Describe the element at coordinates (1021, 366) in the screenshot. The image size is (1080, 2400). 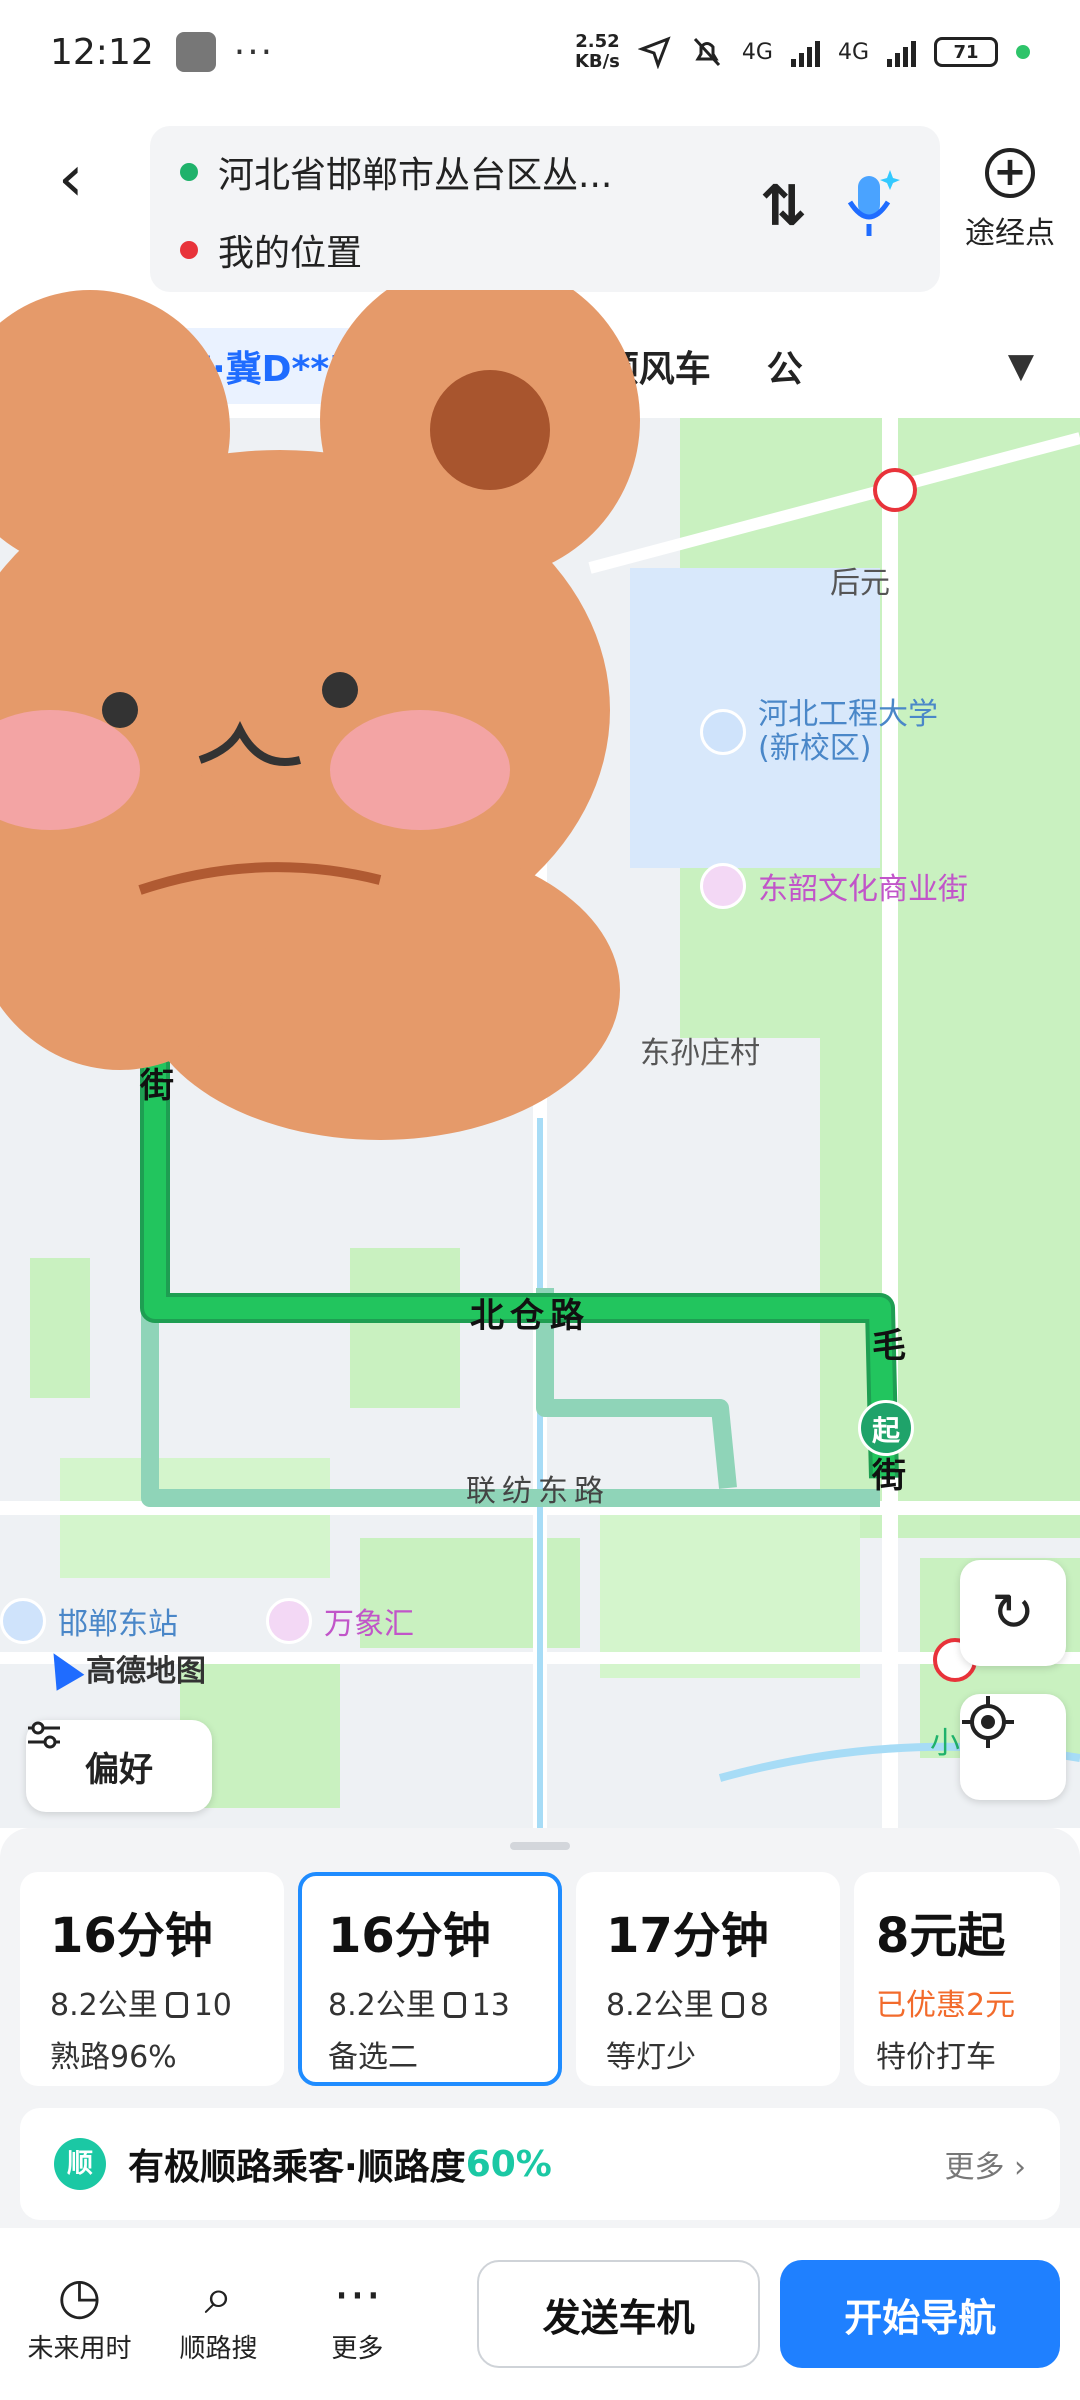
I see `tabs-expand-icon: ▼` at that location.